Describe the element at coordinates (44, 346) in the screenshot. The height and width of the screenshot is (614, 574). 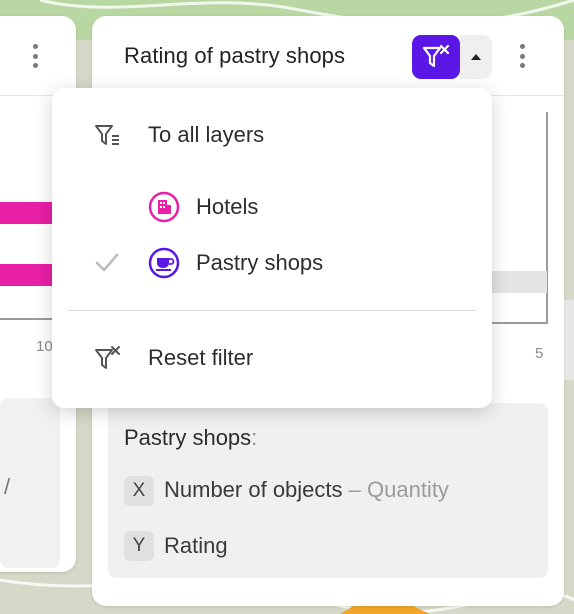
I see `x-tick-label: 10` at that location.